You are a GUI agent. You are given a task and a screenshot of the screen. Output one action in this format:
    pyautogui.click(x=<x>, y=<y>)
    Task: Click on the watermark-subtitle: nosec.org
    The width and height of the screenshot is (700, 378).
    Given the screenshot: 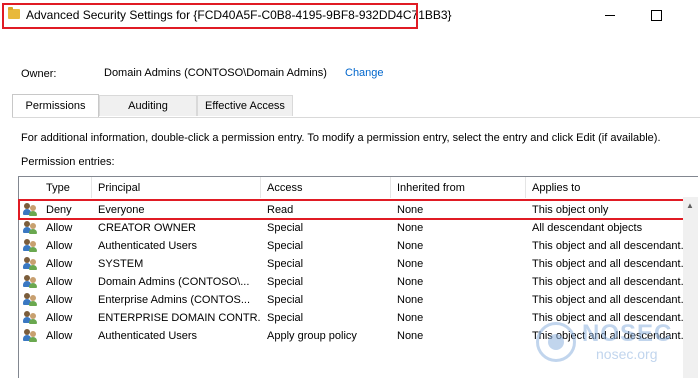 What is the action you would take?
    pyautogui.click(x=627, y=354)
    